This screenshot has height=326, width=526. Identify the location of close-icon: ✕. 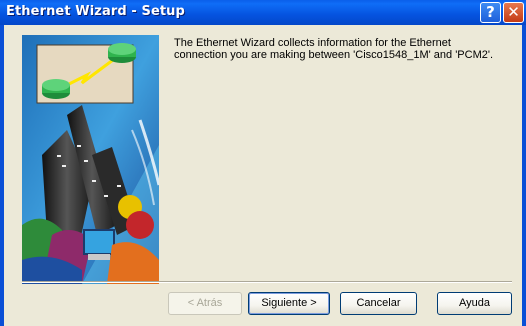
(513, 12).